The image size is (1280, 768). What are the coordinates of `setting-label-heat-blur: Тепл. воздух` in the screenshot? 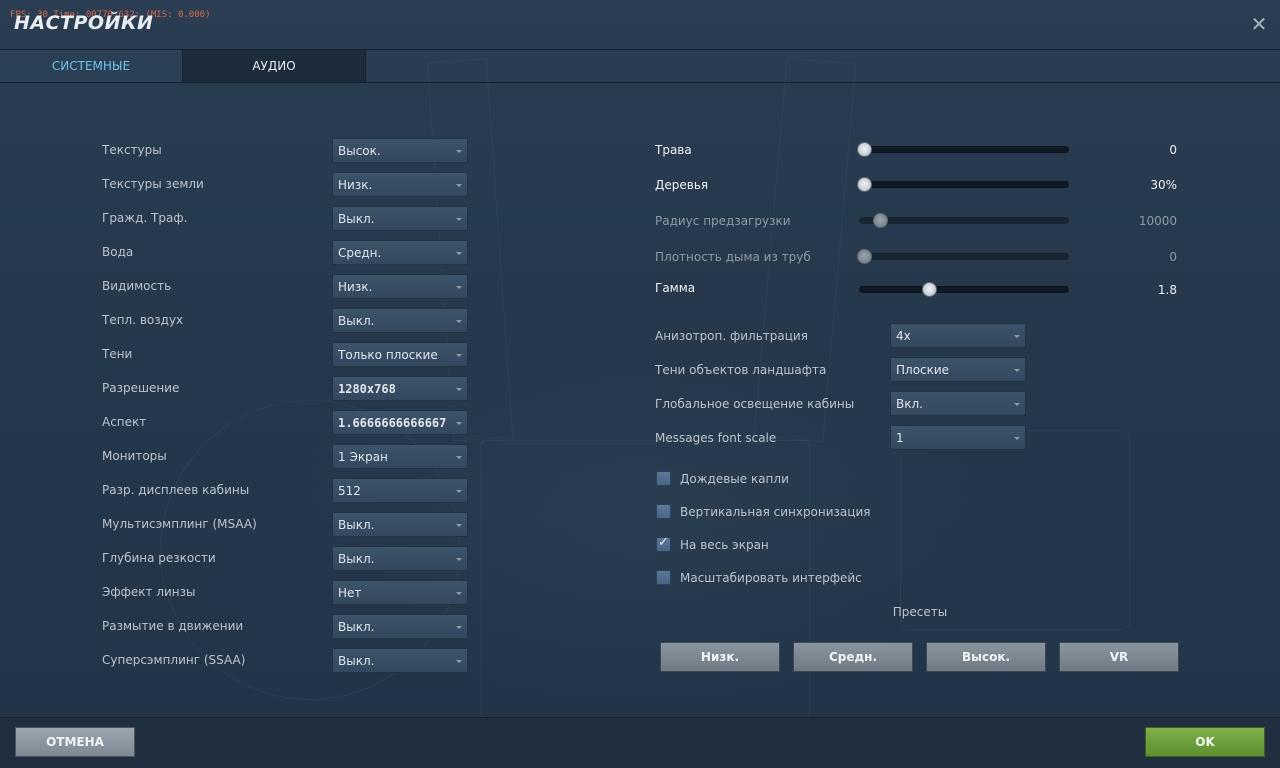 It's located at (143, 320).